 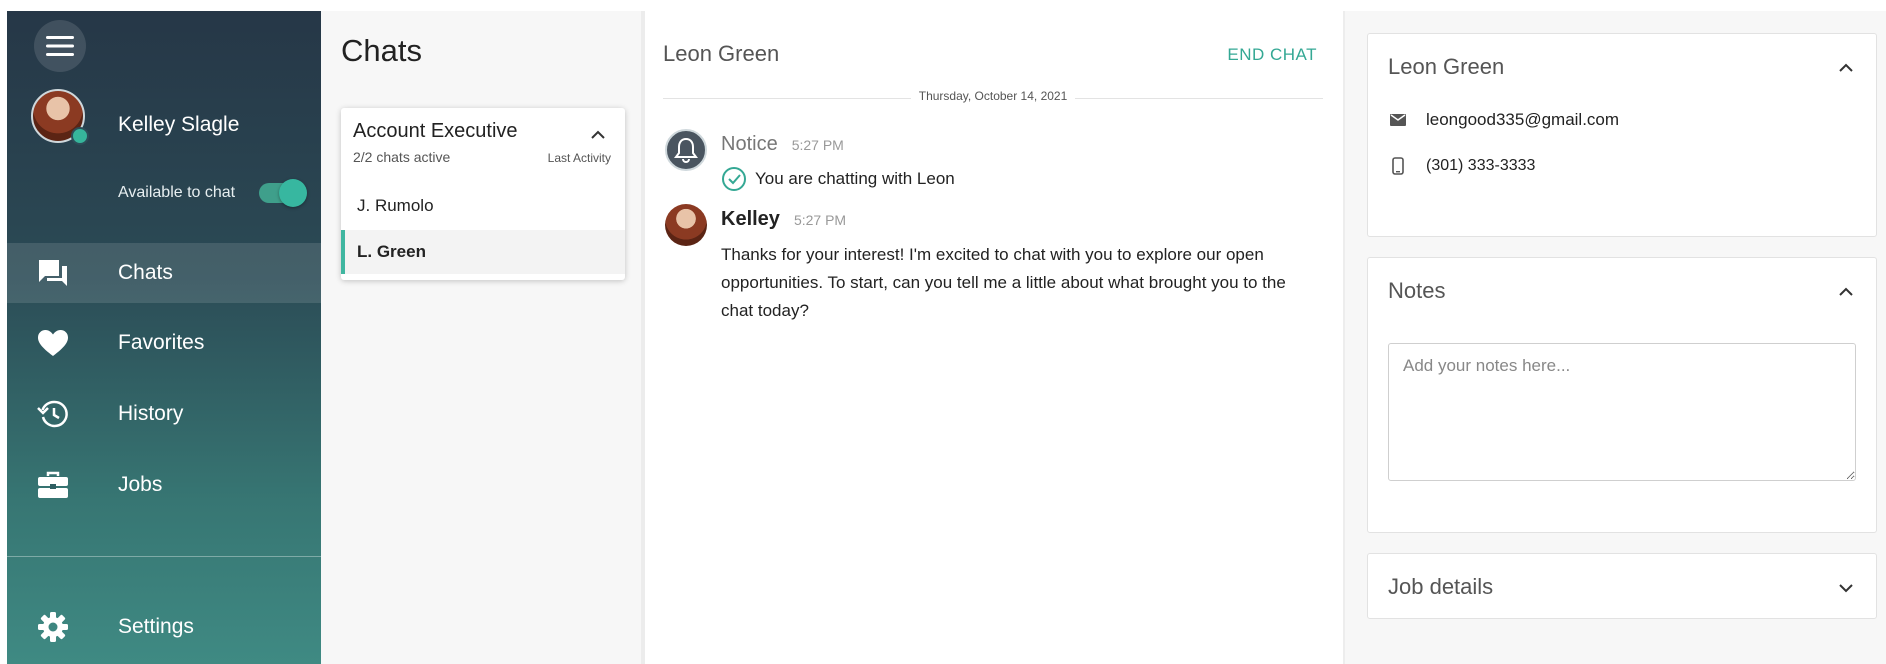 I want to click on sidebar-item-settings: Settings, so click(x=164, y=627).